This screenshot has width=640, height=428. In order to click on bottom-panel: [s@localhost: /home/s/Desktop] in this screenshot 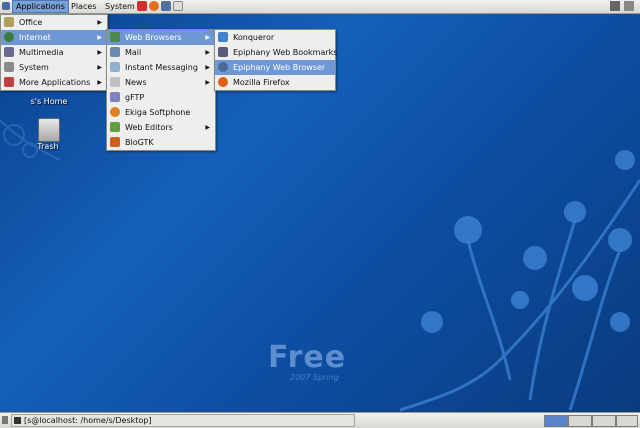, I will do `click(320, 420)`.